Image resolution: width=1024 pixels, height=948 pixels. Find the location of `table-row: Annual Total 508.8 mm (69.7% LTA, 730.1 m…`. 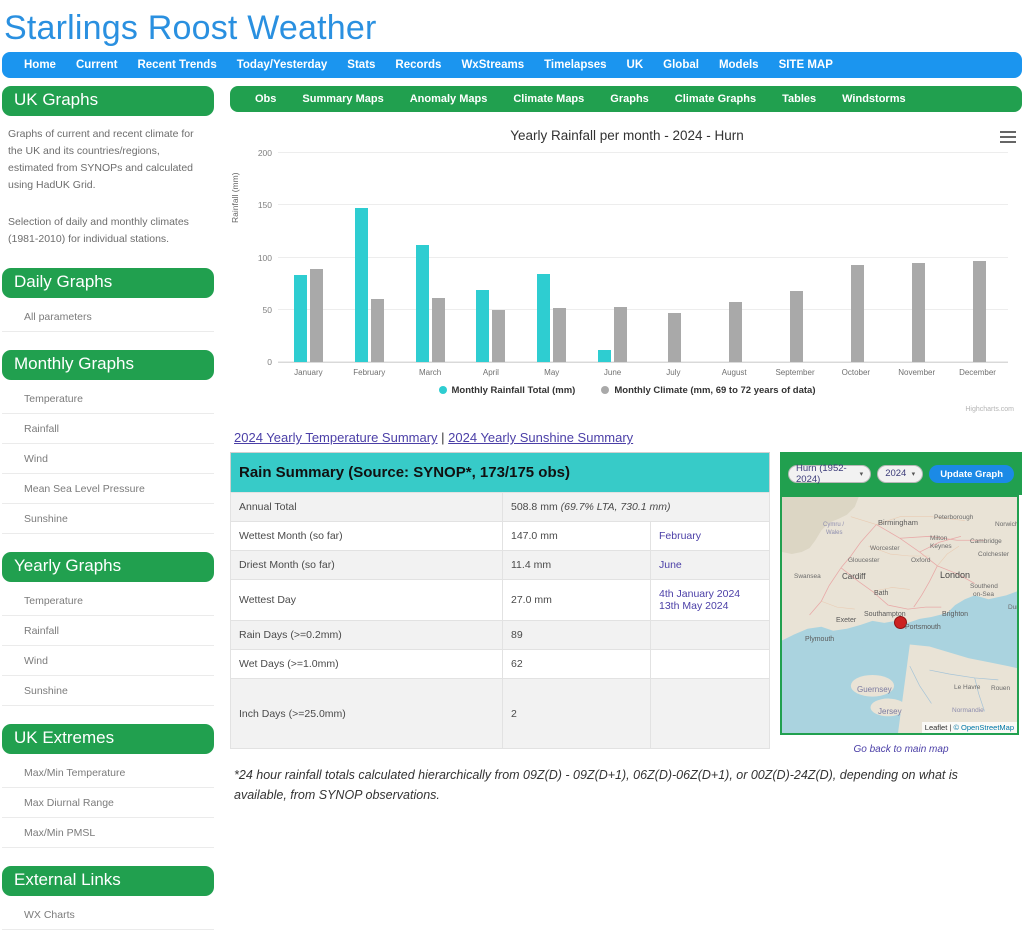

table-row: Annual Total 508.8 mm (69.7% LTA, 730.1 m… is located at coordinates (500, 507).